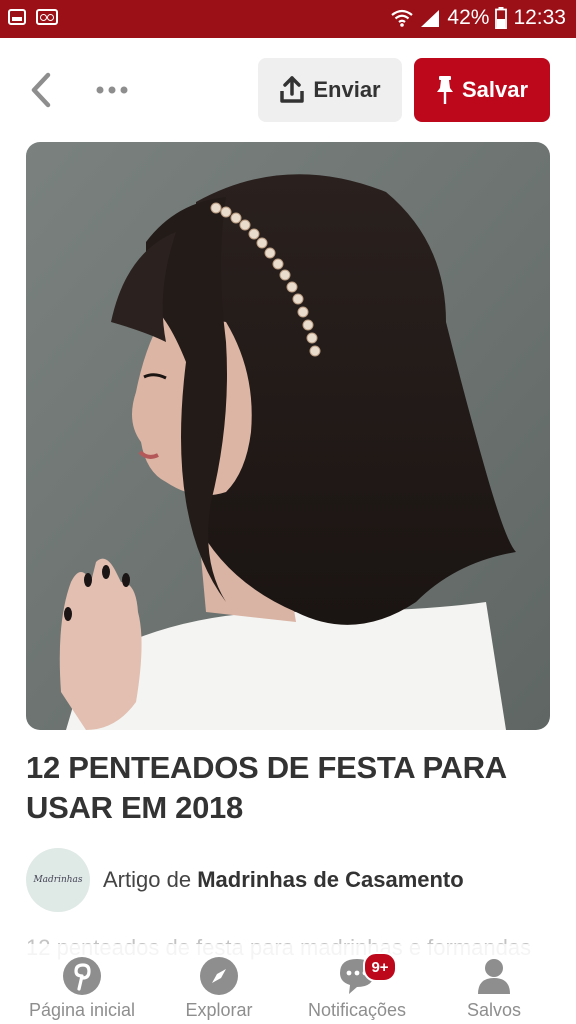 The width and height of the screenshot is (576, 1024). I want to click on chevron-left-icon, so click(42, 90).